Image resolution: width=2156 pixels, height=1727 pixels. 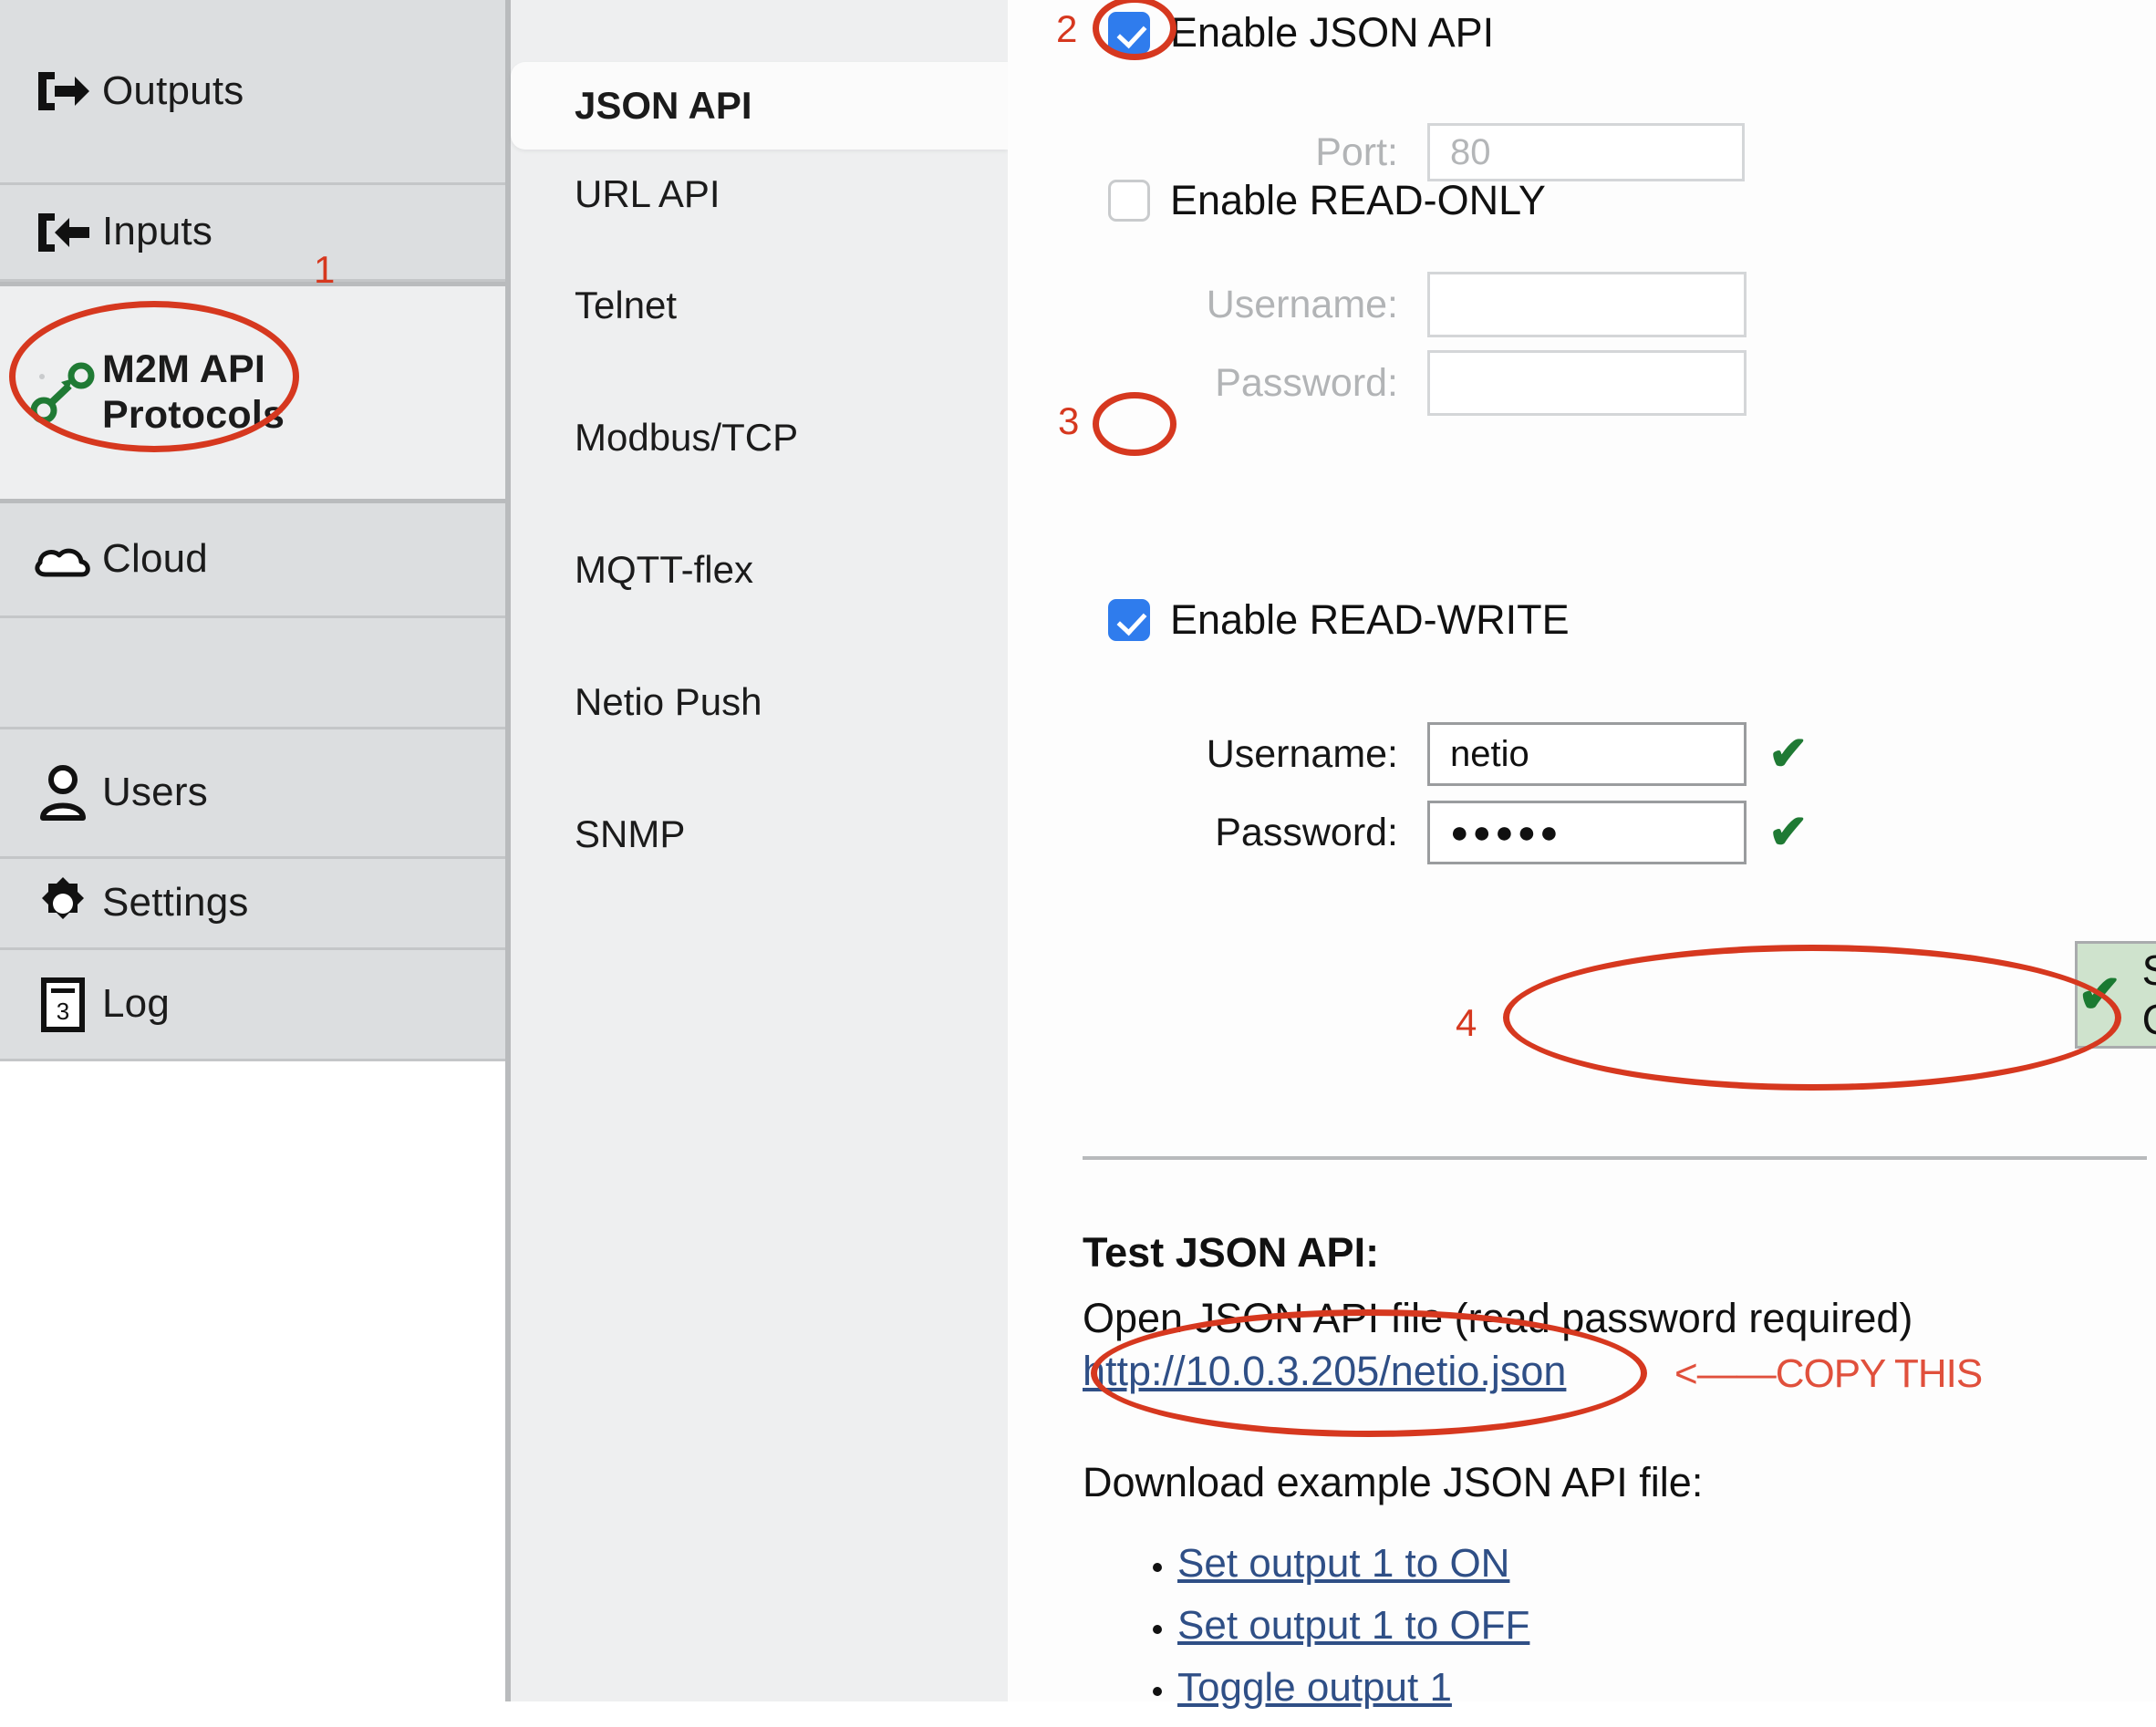 I want to click on cloud-icon, so click(x=63, y=560).